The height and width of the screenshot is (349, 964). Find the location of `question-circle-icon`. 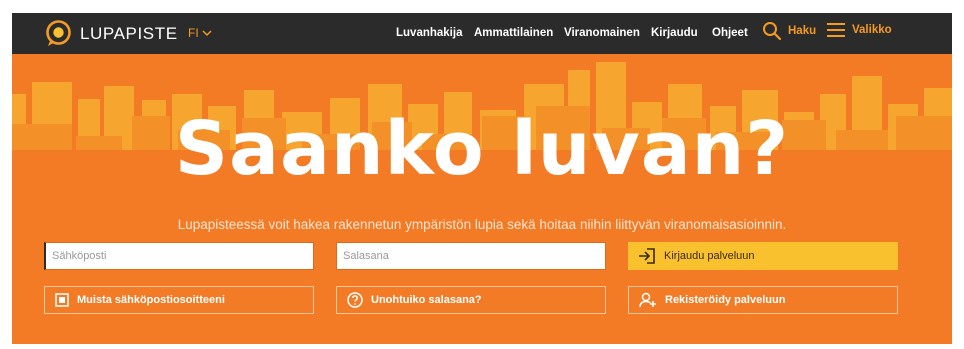

question-circle-icon is located at coordinates (355, 300).